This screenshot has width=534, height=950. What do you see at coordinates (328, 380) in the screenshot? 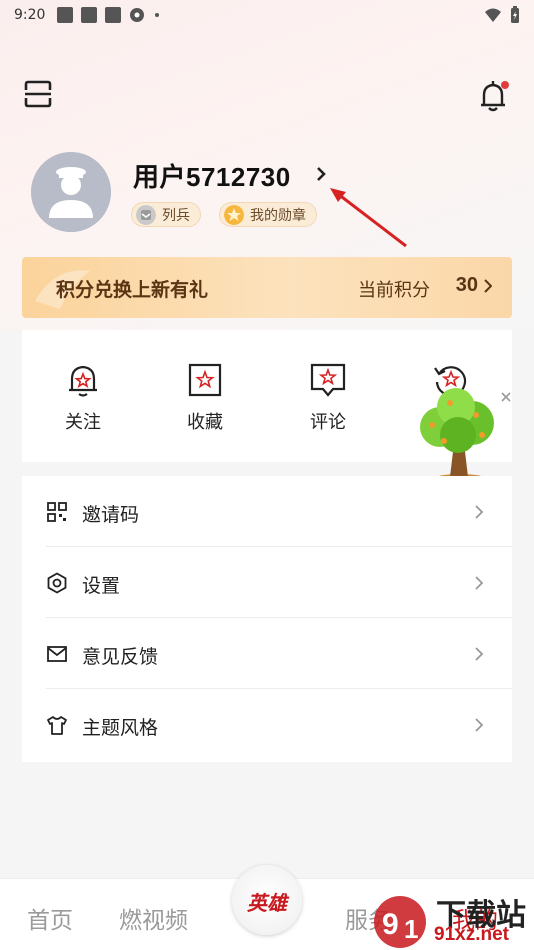
I see `comment-star-icon` at bounding box center [328, 380].